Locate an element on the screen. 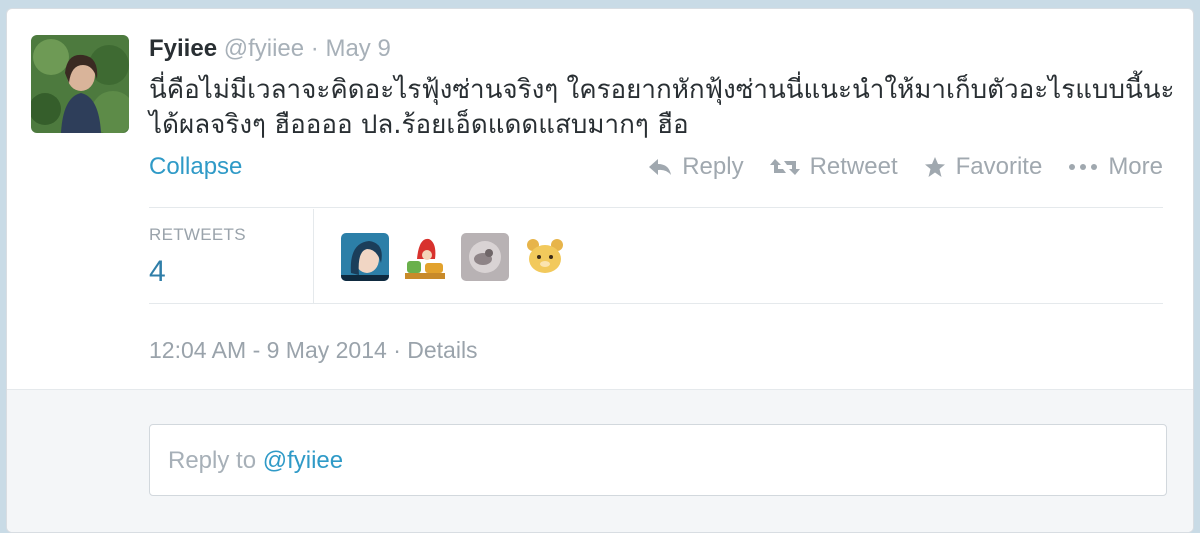 The image size is (1200, 533). avatar is located at coordinates (80, 84).